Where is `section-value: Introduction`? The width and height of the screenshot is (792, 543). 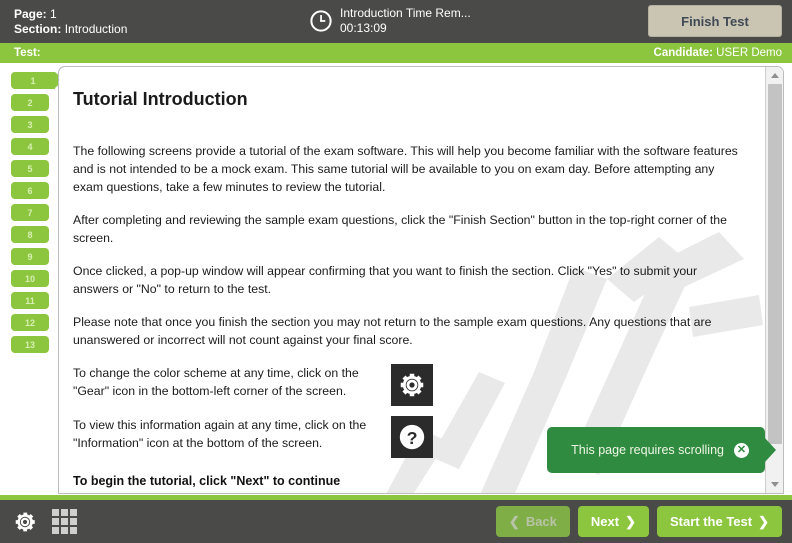
section-value: Introduction is located at coordinates (96, 28).